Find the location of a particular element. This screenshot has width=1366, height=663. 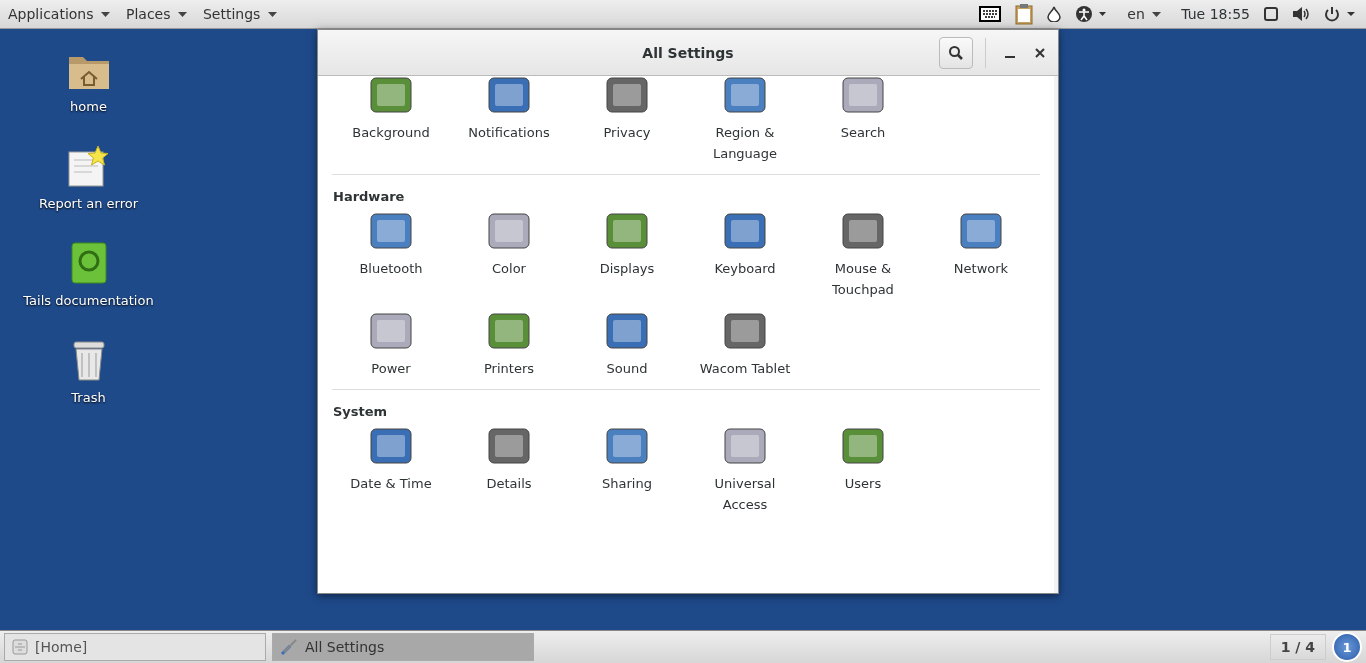

settings-item: Universal Access is located at coordinates (745, 470).